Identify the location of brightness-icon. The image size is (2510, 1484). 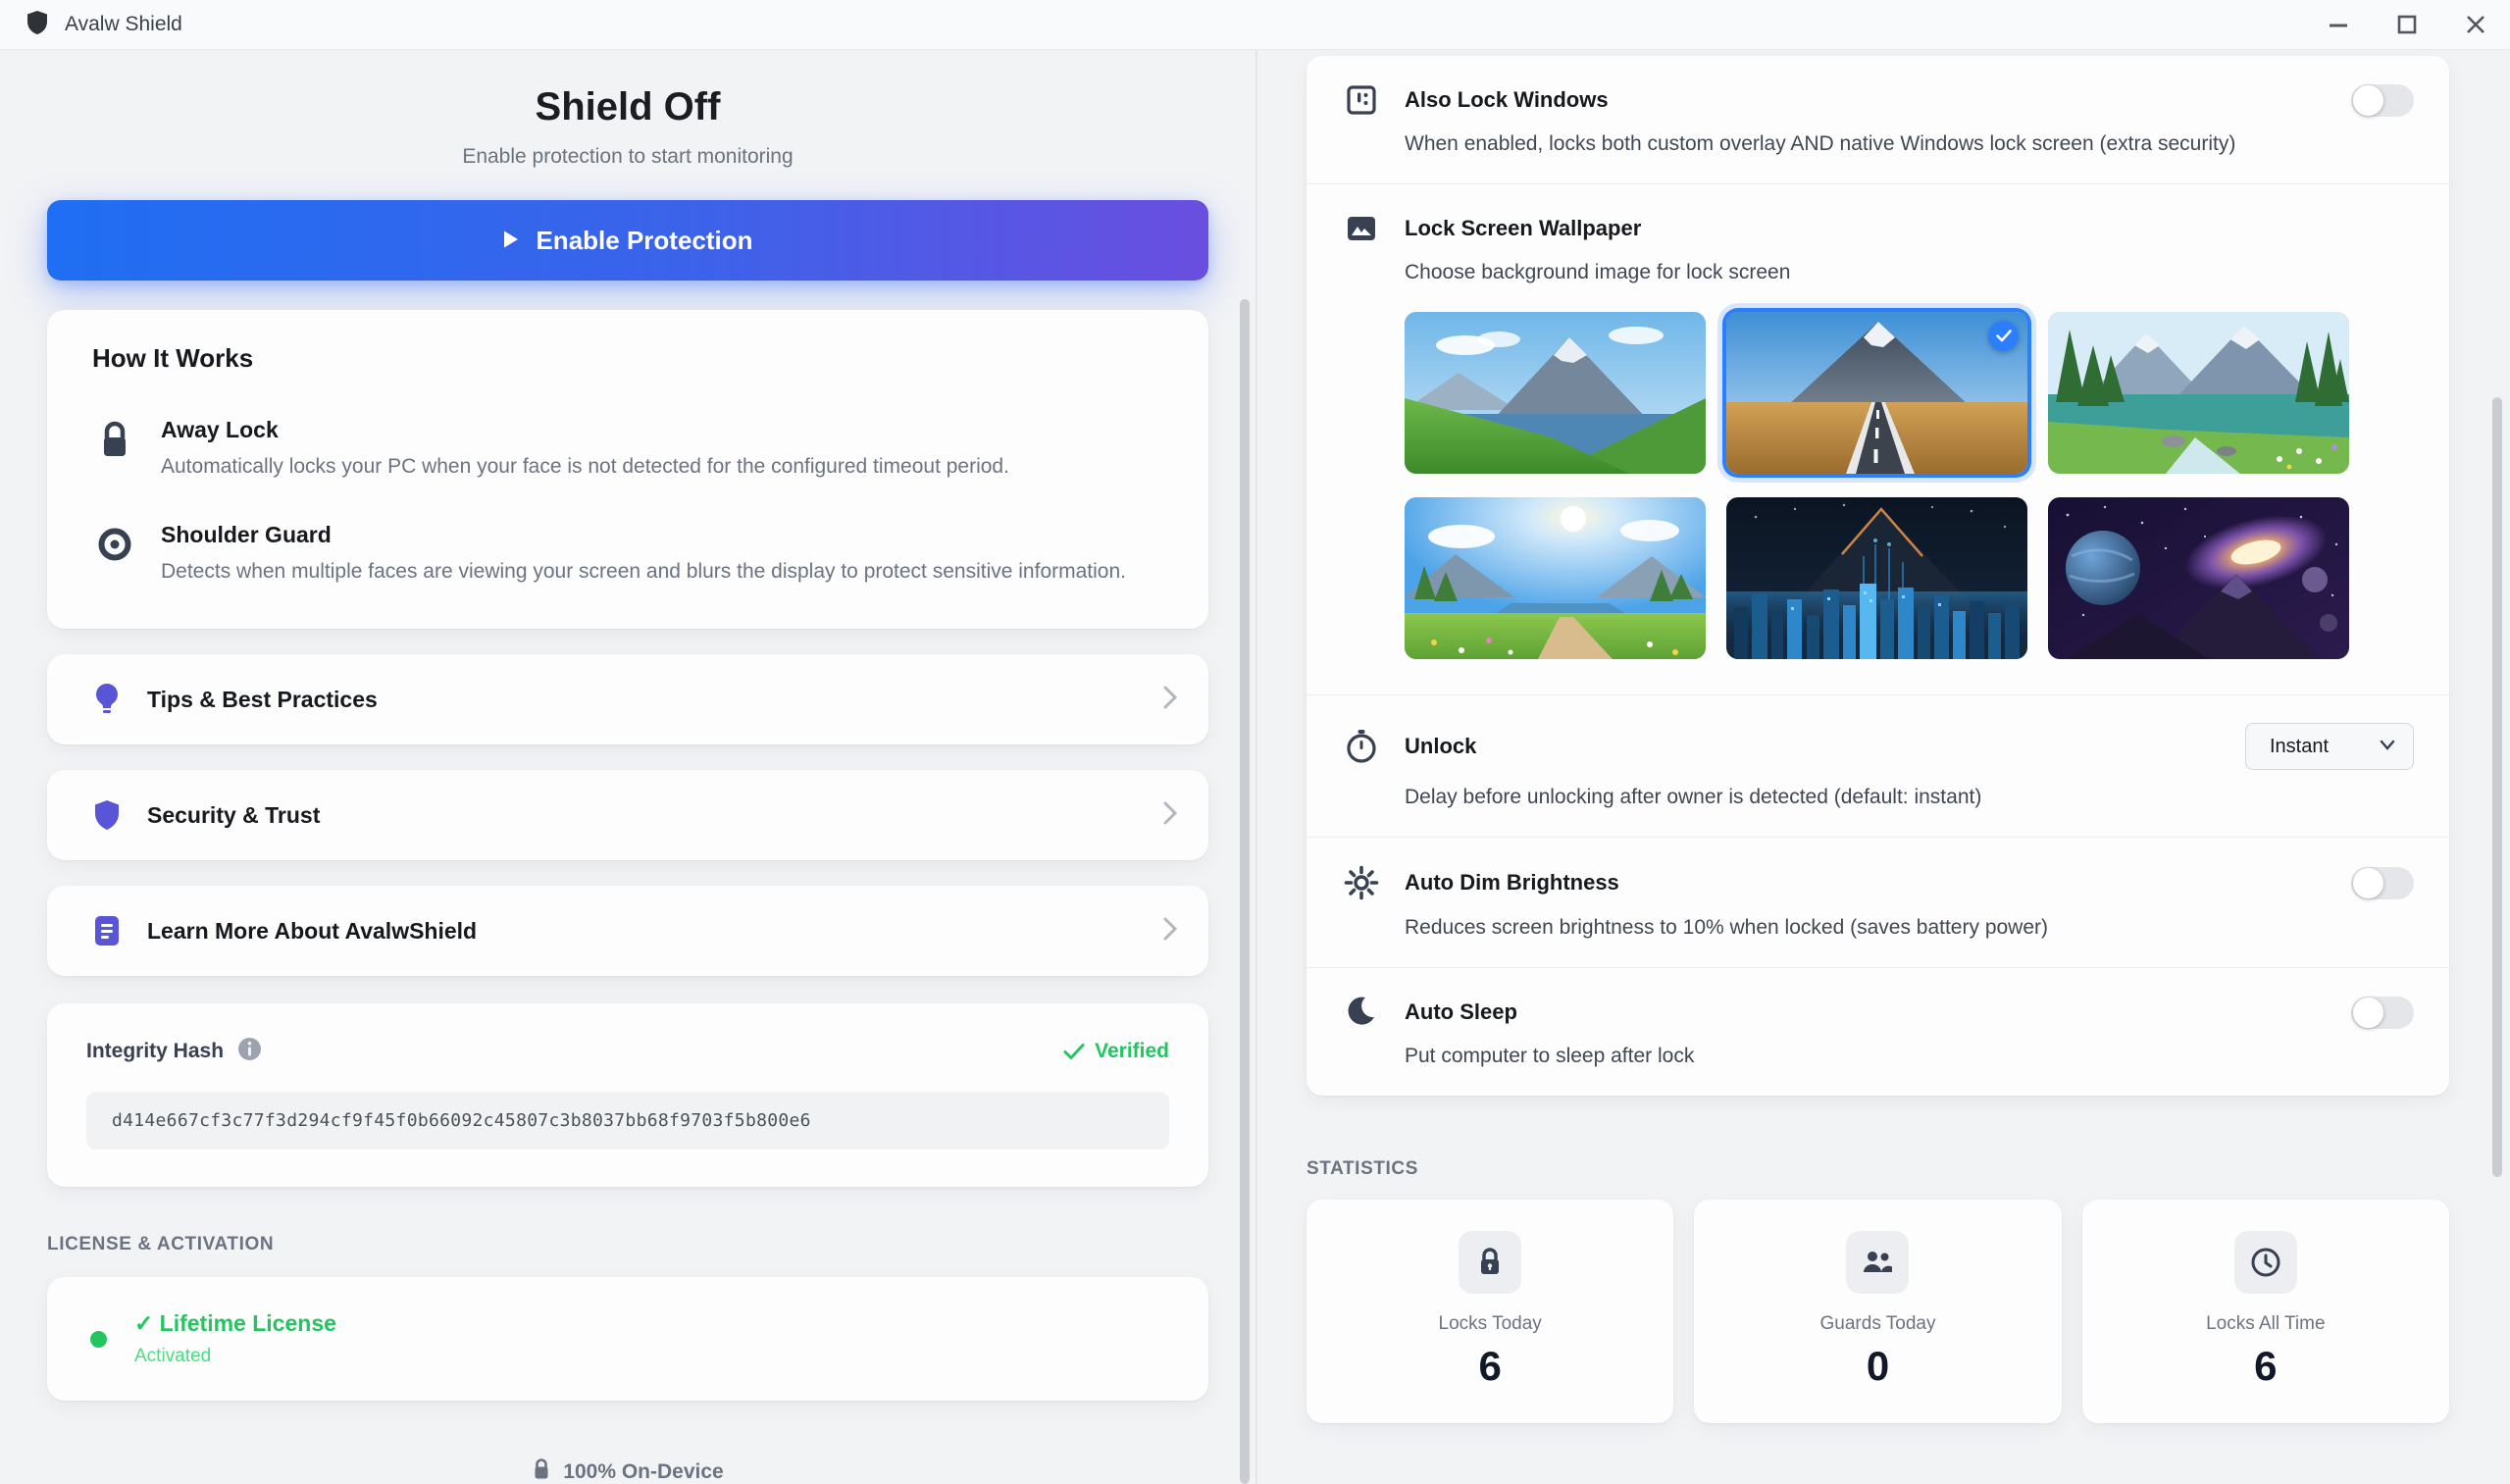
(1361, 882).